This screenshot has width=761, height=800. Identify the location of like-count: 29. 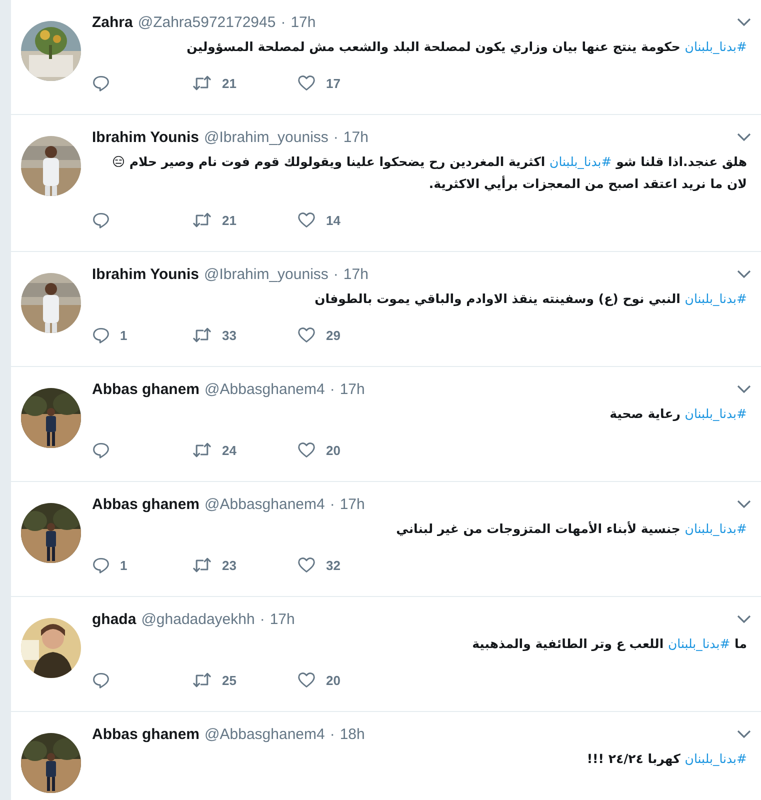
(333, 335).